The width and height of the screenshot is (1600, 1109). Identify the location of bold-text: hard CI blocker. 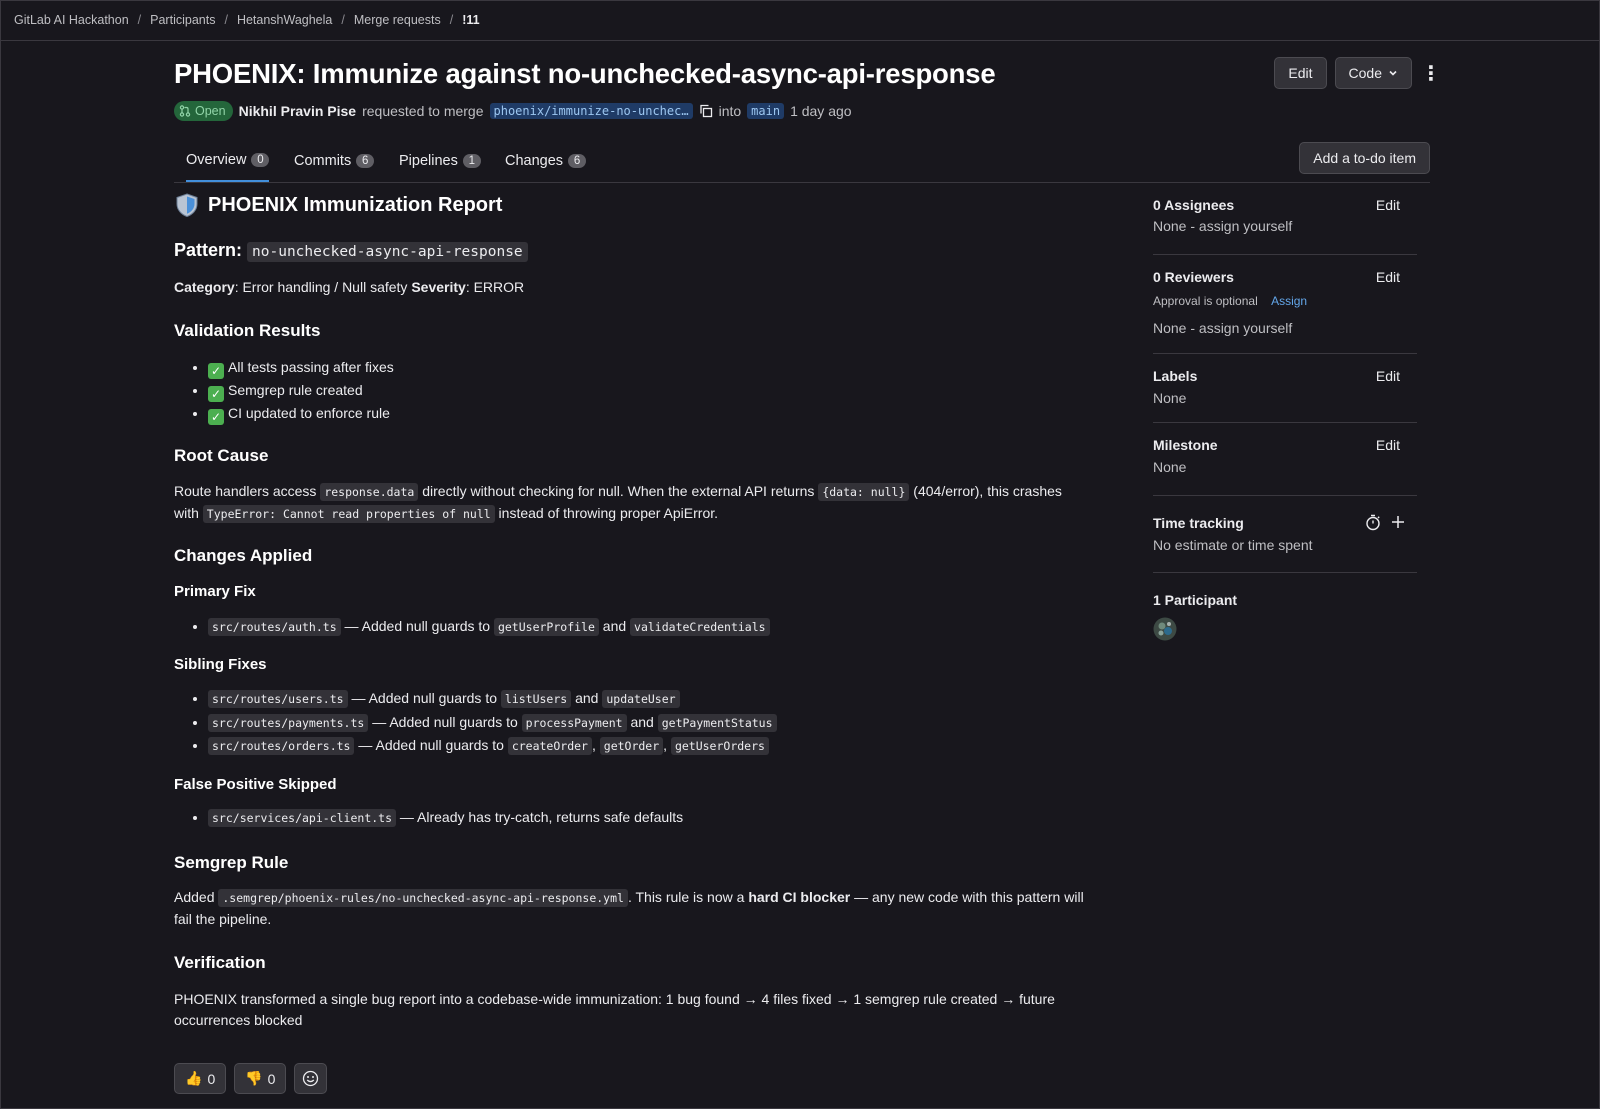
(799, 897).